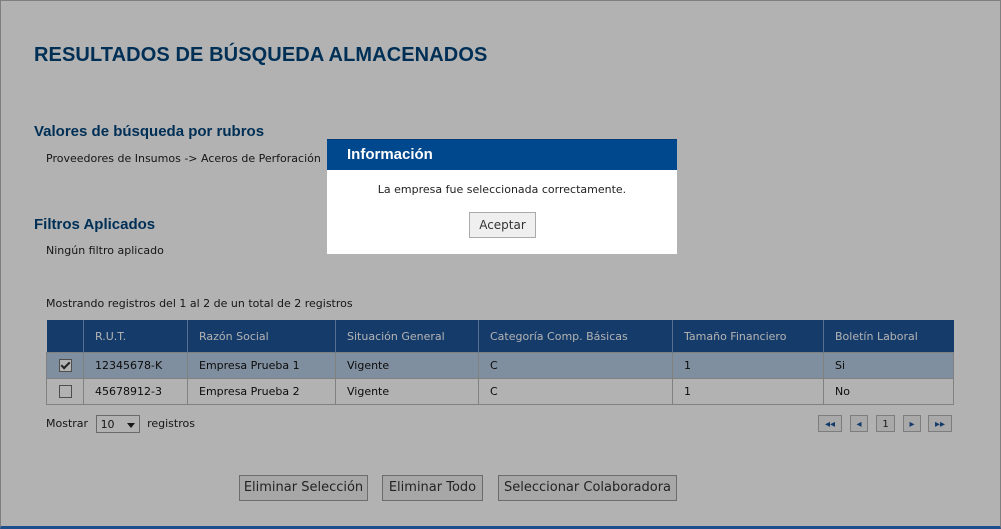 This screenshot has width=1001, height=529. What do you see at coordinates (502, 154) in the screenshot?
I see `dialog-title: Información` at bounding box center [502, 154].